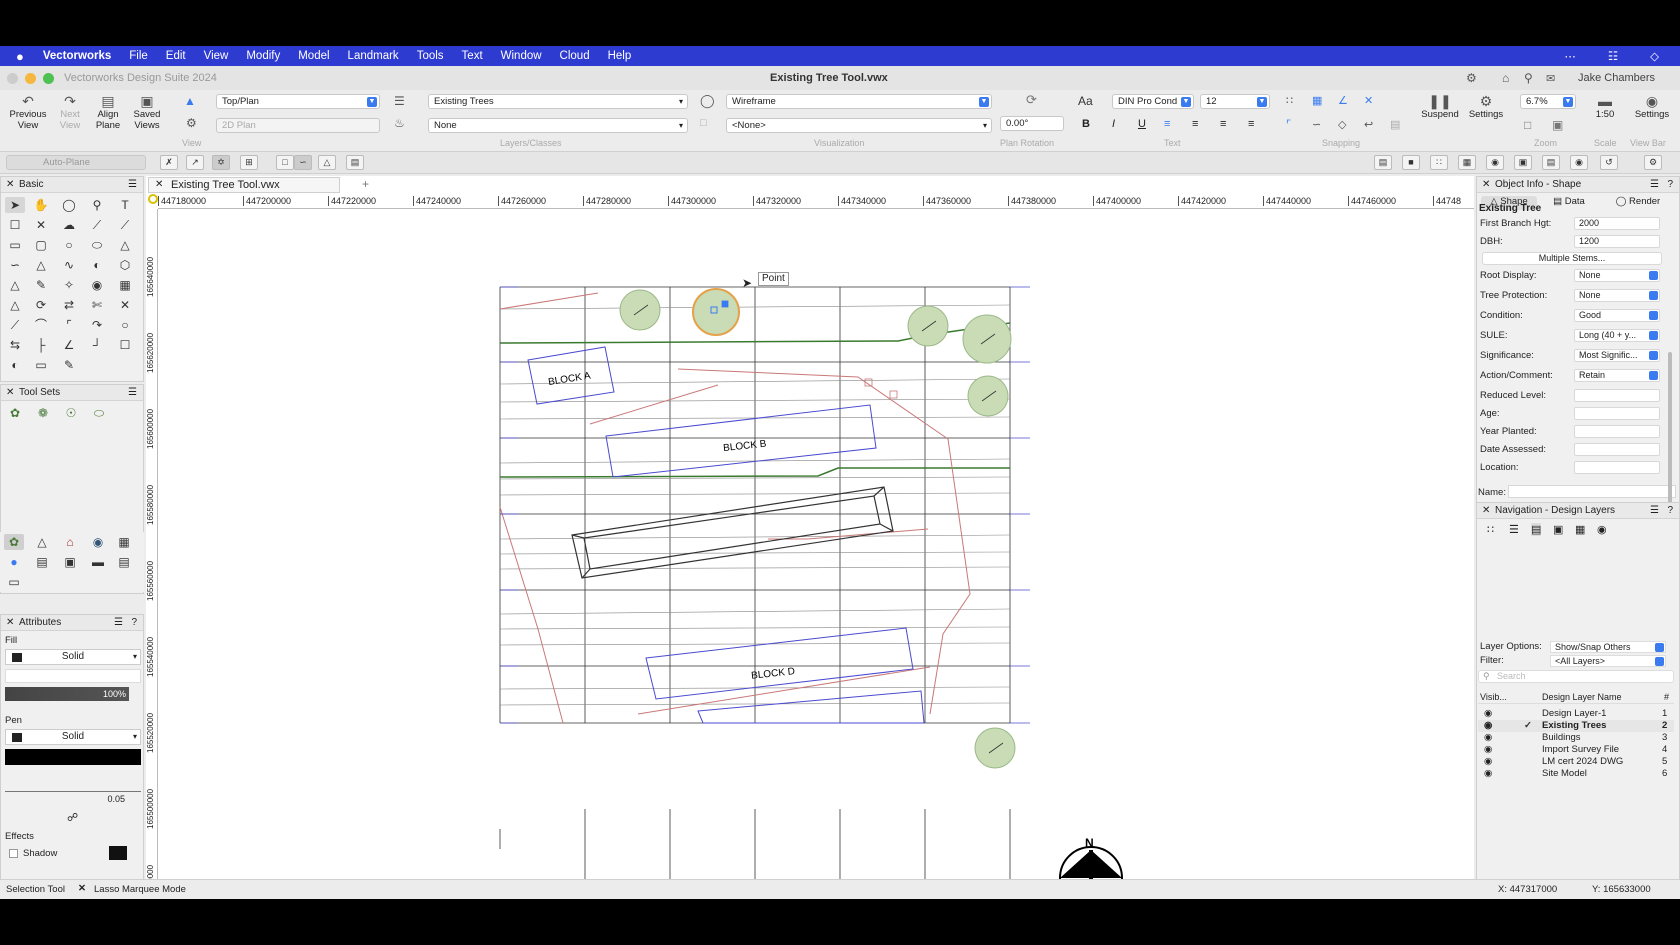 This screenshot has height=945, width=1680. I want to click on viewbar-icon-4: ▦, so click(1467, 162).